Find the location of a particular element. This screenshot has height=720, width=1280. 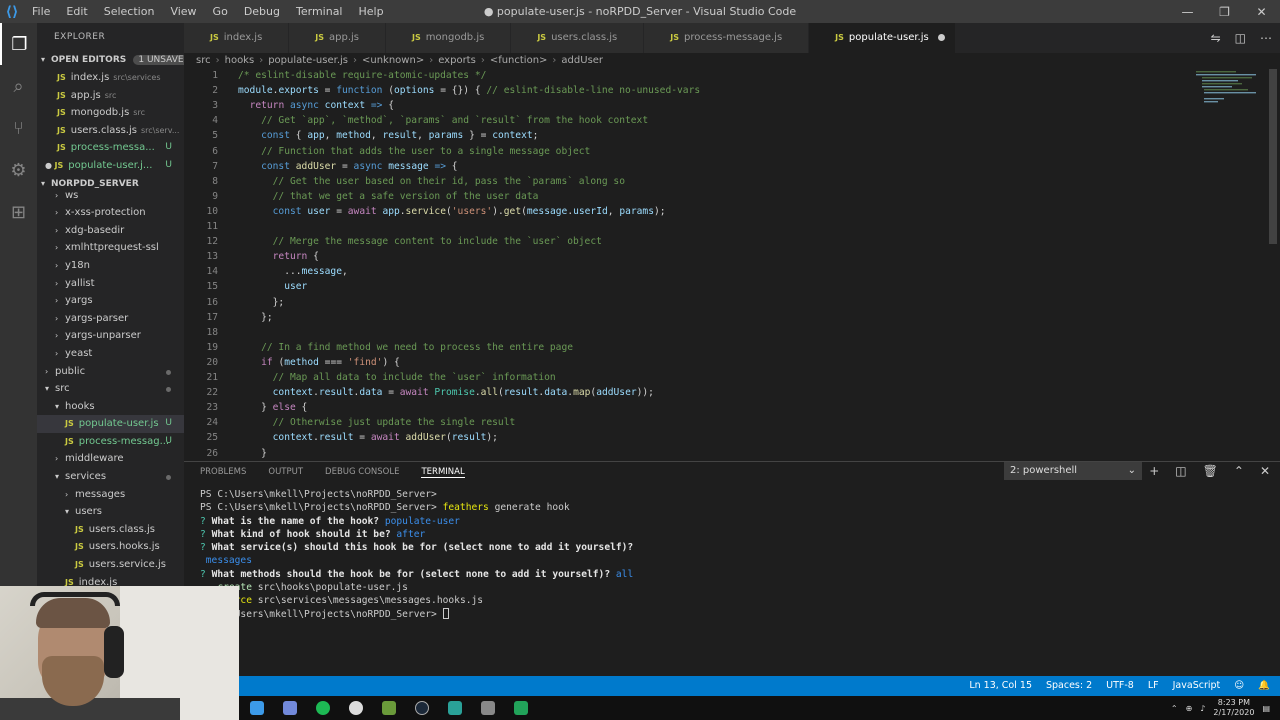

tab-populate-user-js: JS populate-user.js is located at coordinates (882, 38).